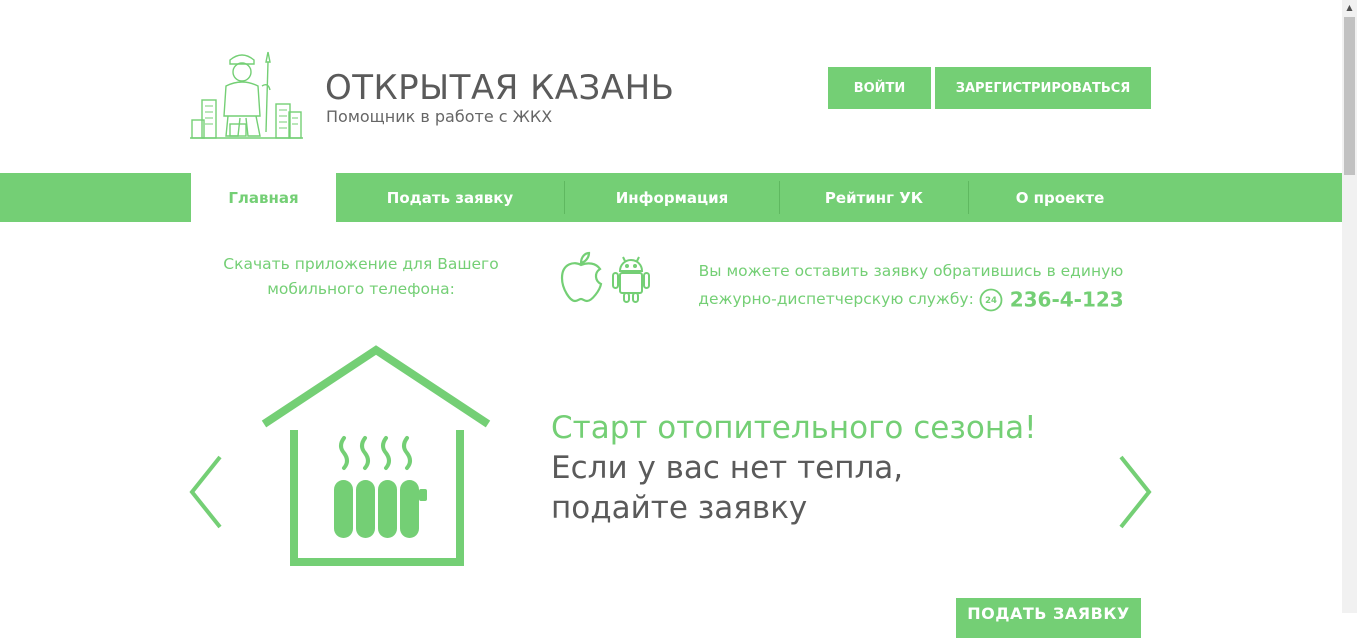 This screenshot has width=1357, height=638. What do you see at coordinates (581, 277) in the screenshot?
I see `apple-icon` at bounding box center [581, 277].